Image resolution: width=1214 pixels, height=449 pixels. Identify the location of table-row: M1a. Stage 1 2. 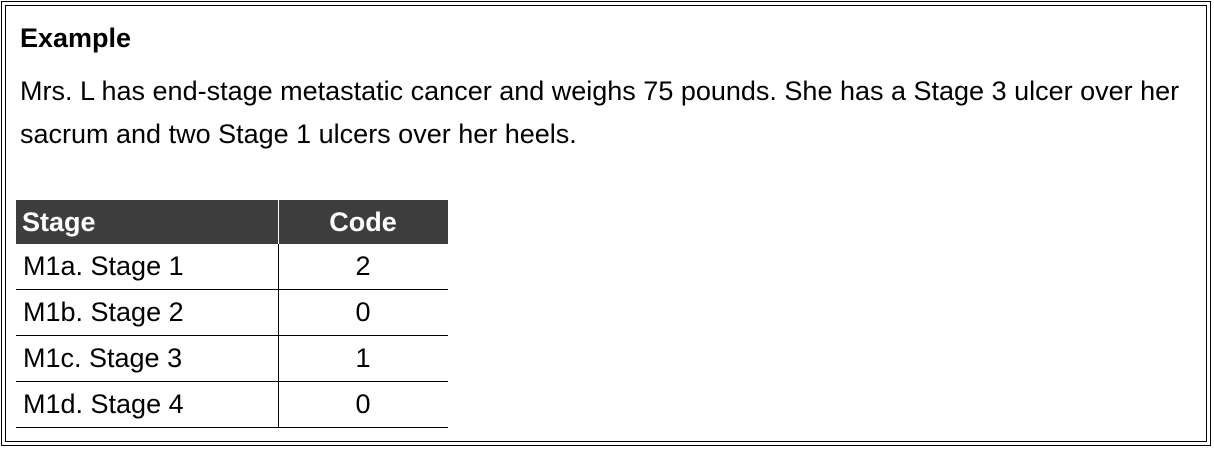
(232, 267).